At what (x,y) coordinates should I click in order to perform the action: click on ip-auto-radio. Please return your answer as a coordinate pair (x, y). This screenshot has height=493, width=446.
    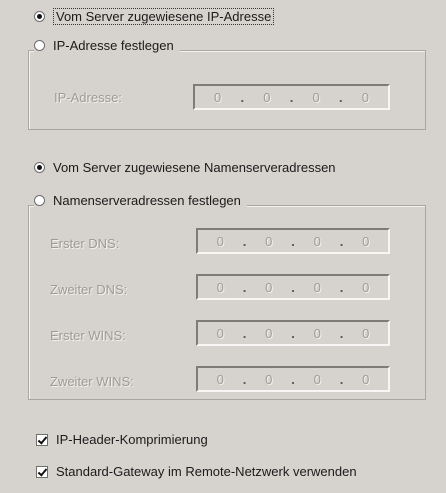
    Looking at the image, I should click on (39, 16).